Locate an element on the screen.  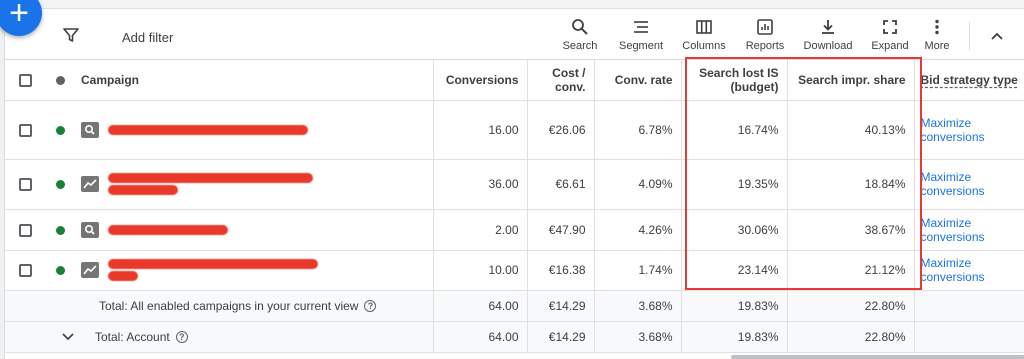
bid-strategy-header-label: Bid strategy type is located at coordinates (969, 79).